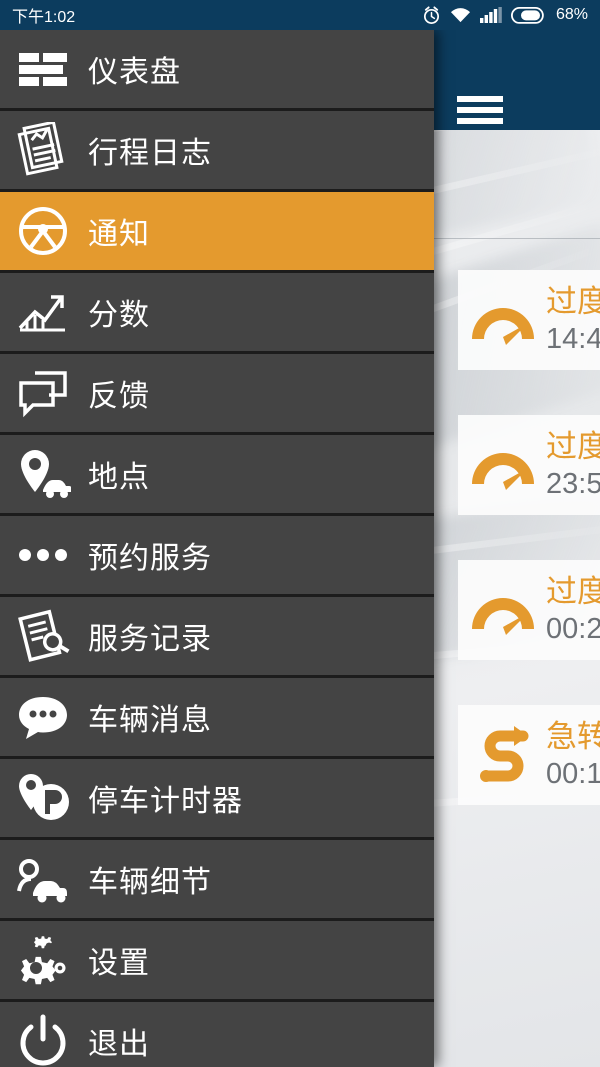 This screenshot has height=1067, width=600. I want to click on sidebar-item-vehicle-messages: 车辆消息, so click(217, 718).